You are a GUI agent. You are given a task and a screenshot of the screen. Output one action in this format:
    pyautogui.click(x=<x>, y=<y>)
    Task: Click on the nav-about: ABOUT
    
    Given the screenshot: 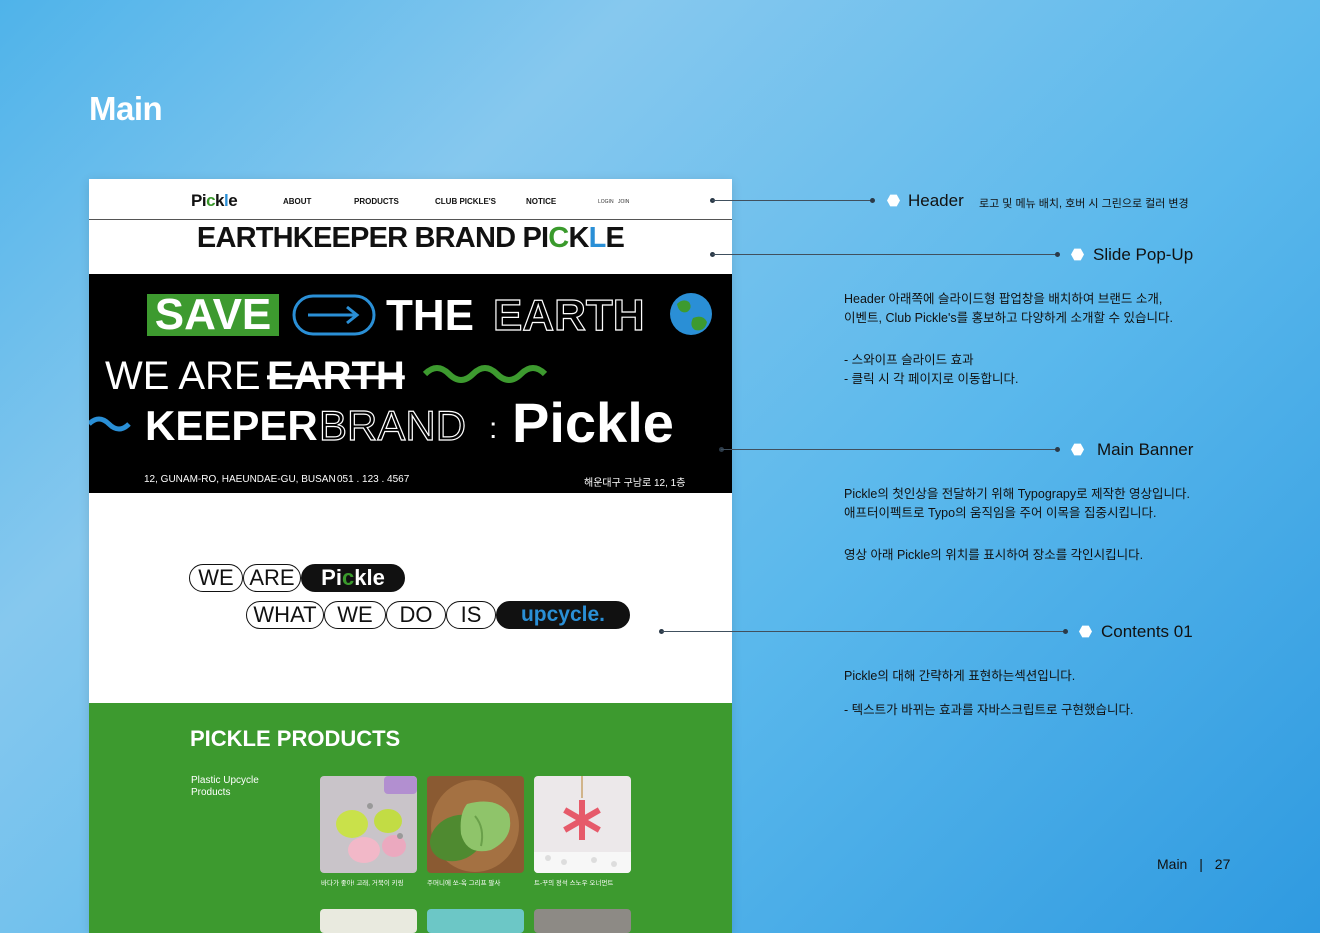 What is the action you would take?
    pyautogui.click(x=297, y=201)
    